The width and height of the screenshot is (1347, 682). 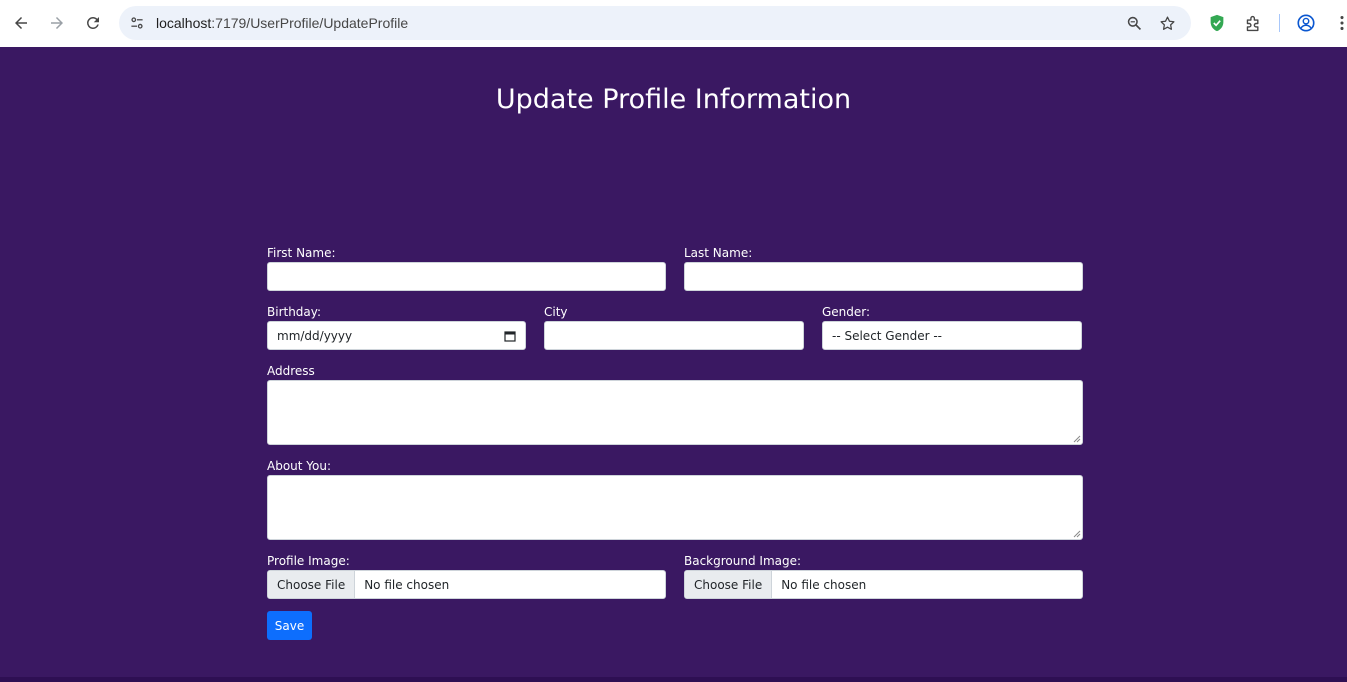 What do you see at coordinates (1253, 23) in the screenshot?
I see `extensions-puzzle-icon` at bounding box center [1253, 23].